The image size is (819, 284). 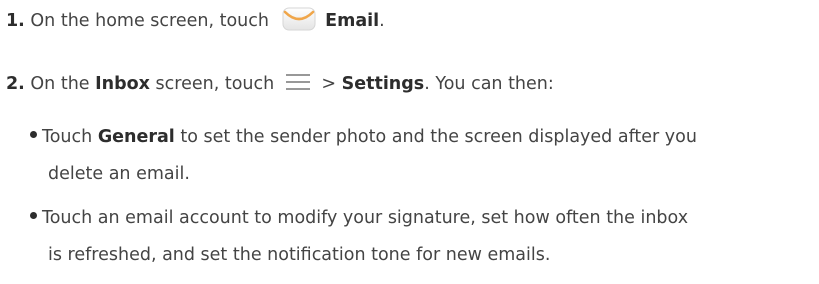 What do you see at coordinates (383, 84) in the screenshot?
I see `settings-label: Settings` at bounding box center [383, 84].